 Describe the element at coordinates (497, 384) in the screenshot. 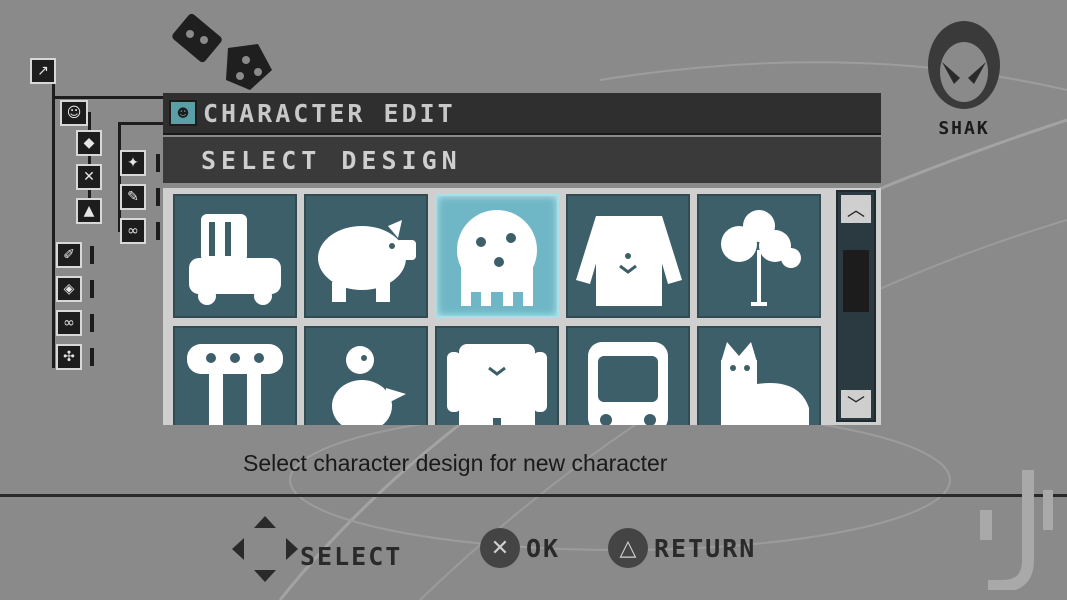

I see `monster-icon` at that location.